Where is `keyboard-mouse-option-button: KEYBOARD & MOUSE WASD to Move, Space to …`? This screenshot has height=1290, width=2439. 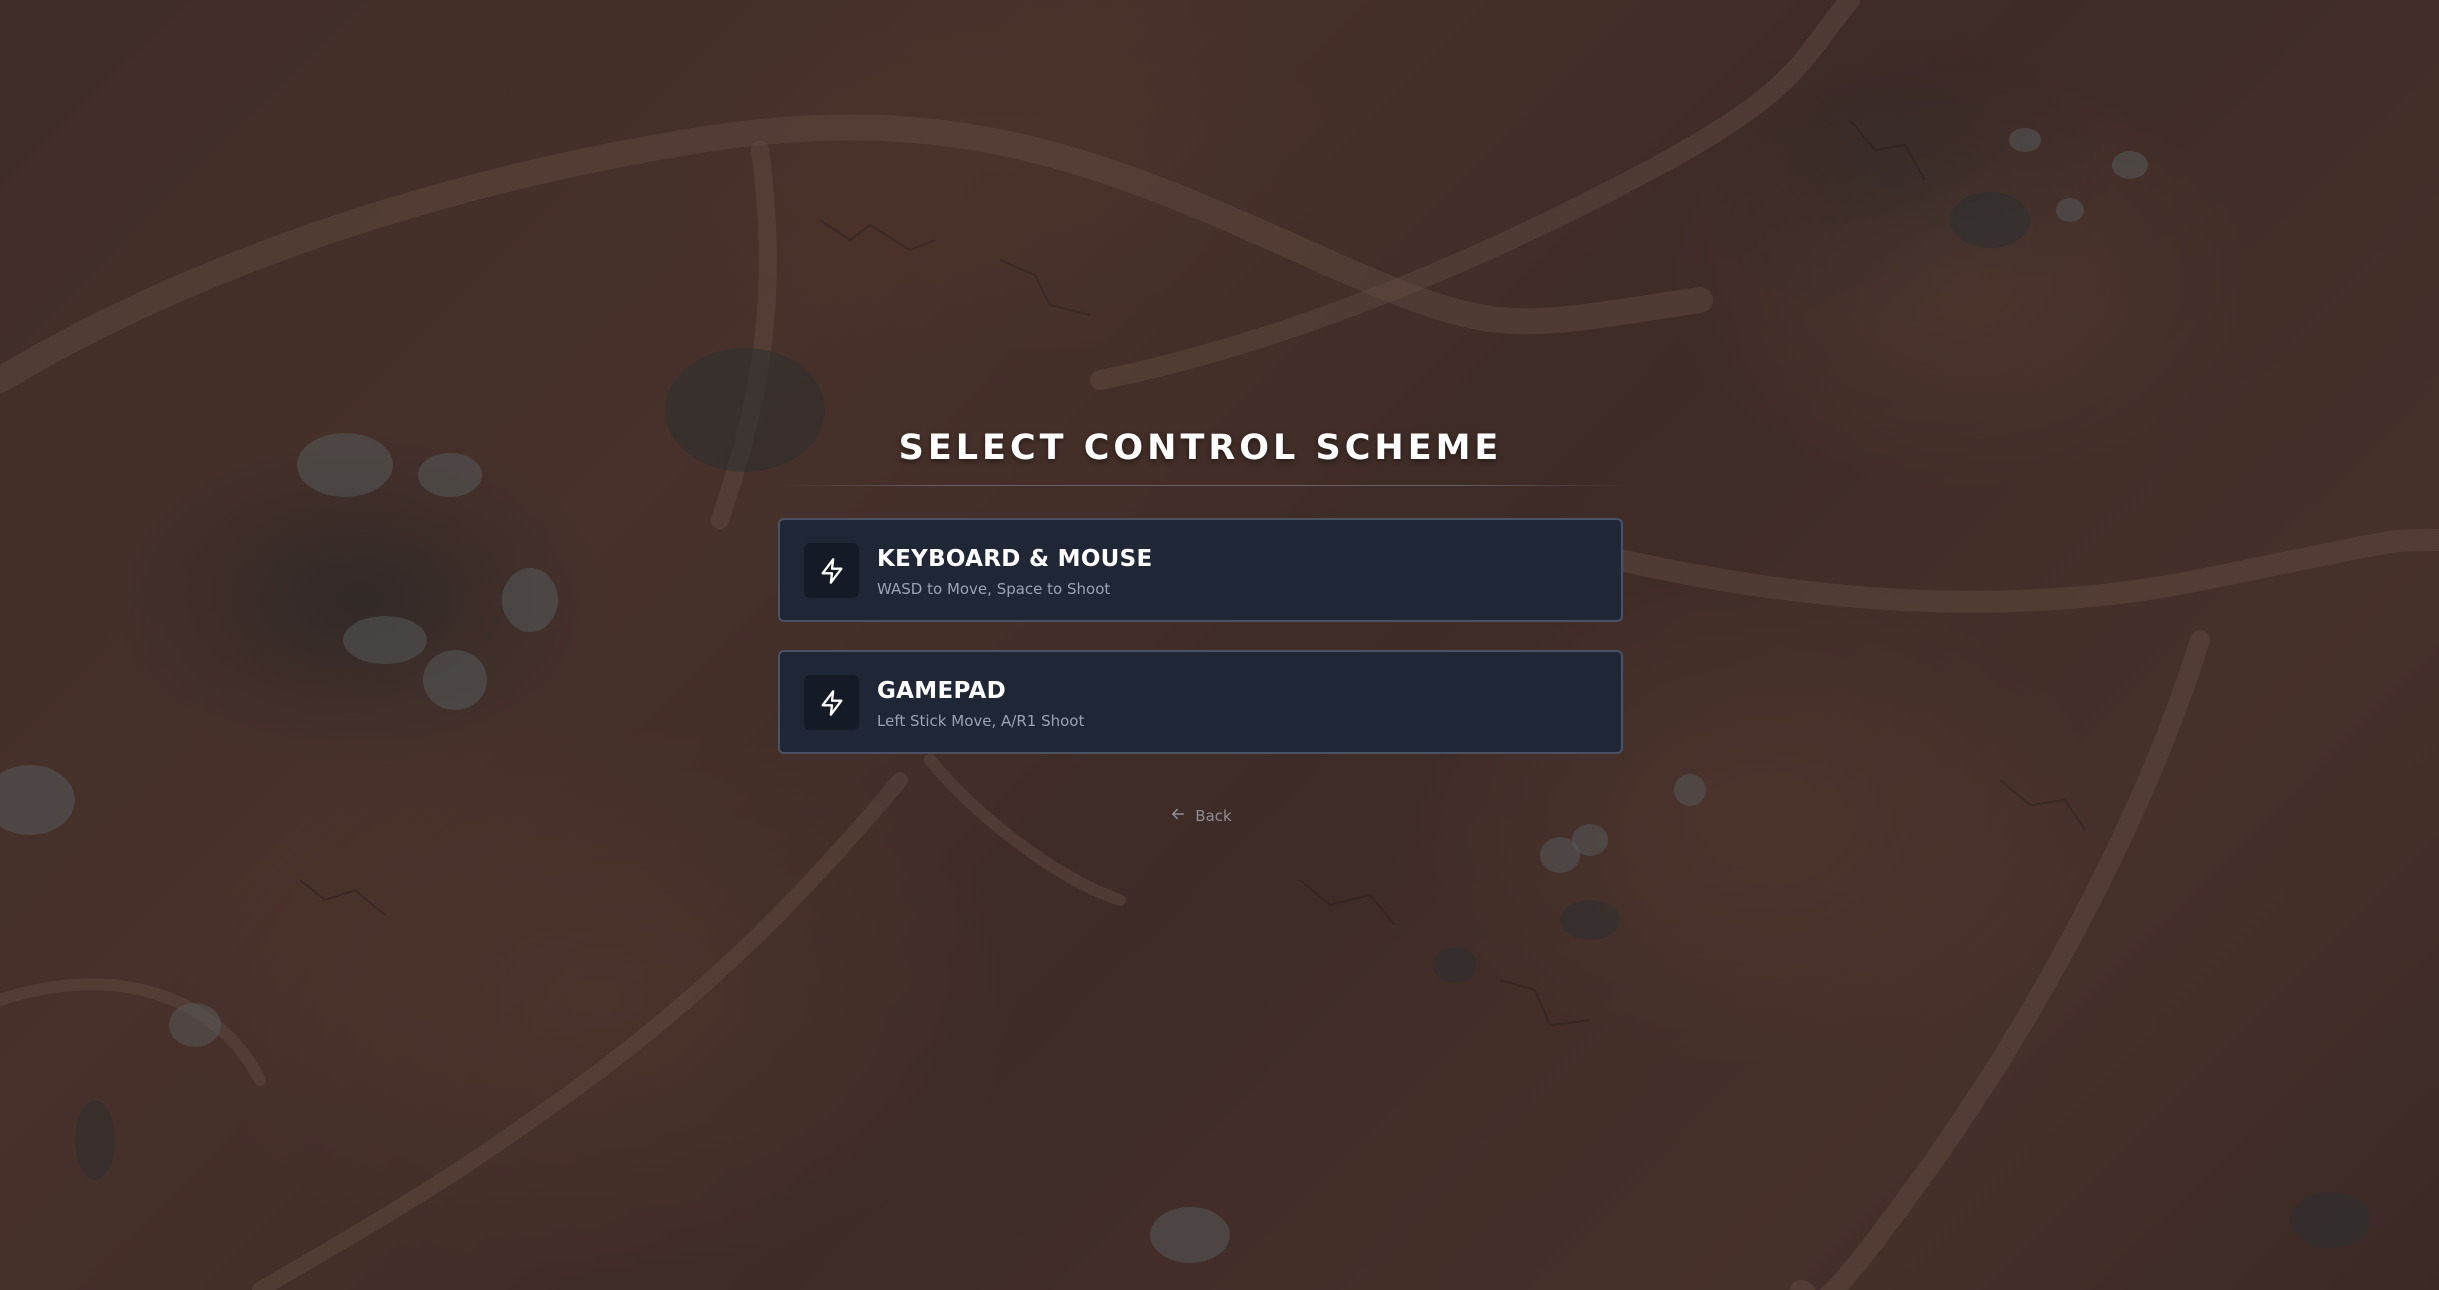
keyboard-mouse-option-button: KEYBOARD & MOUSE WASD to Move, Space to … is located at coordinates (1200, 570).